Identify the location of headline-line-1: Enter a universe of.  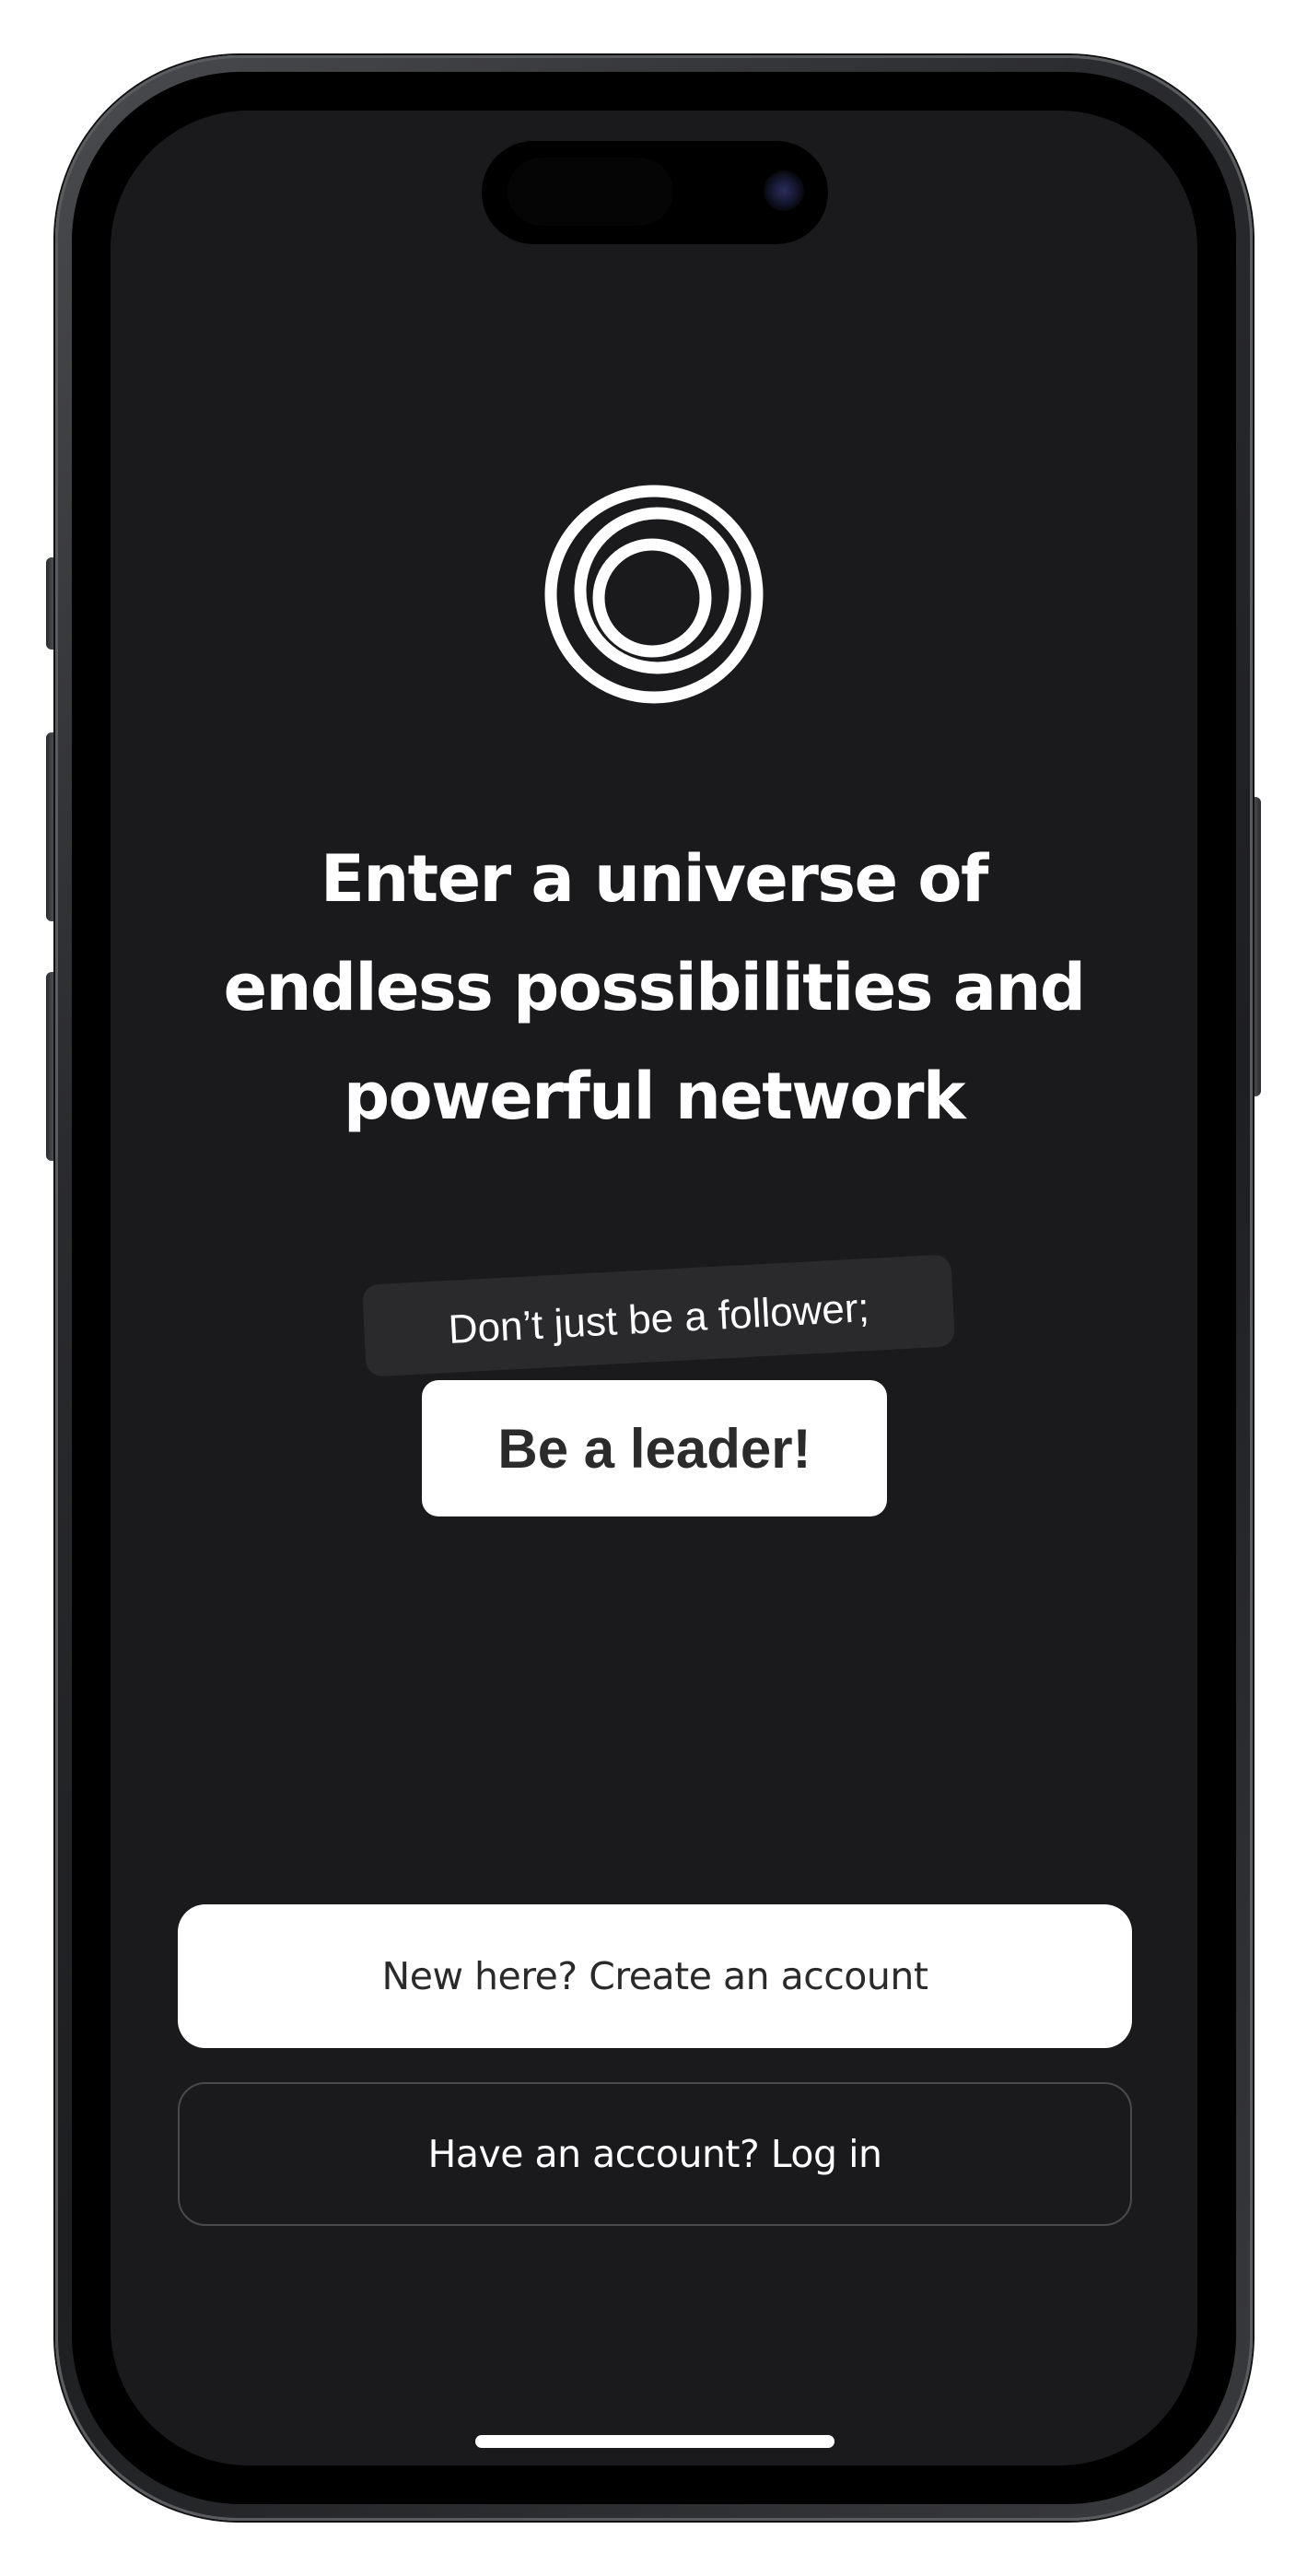
(654, 879).